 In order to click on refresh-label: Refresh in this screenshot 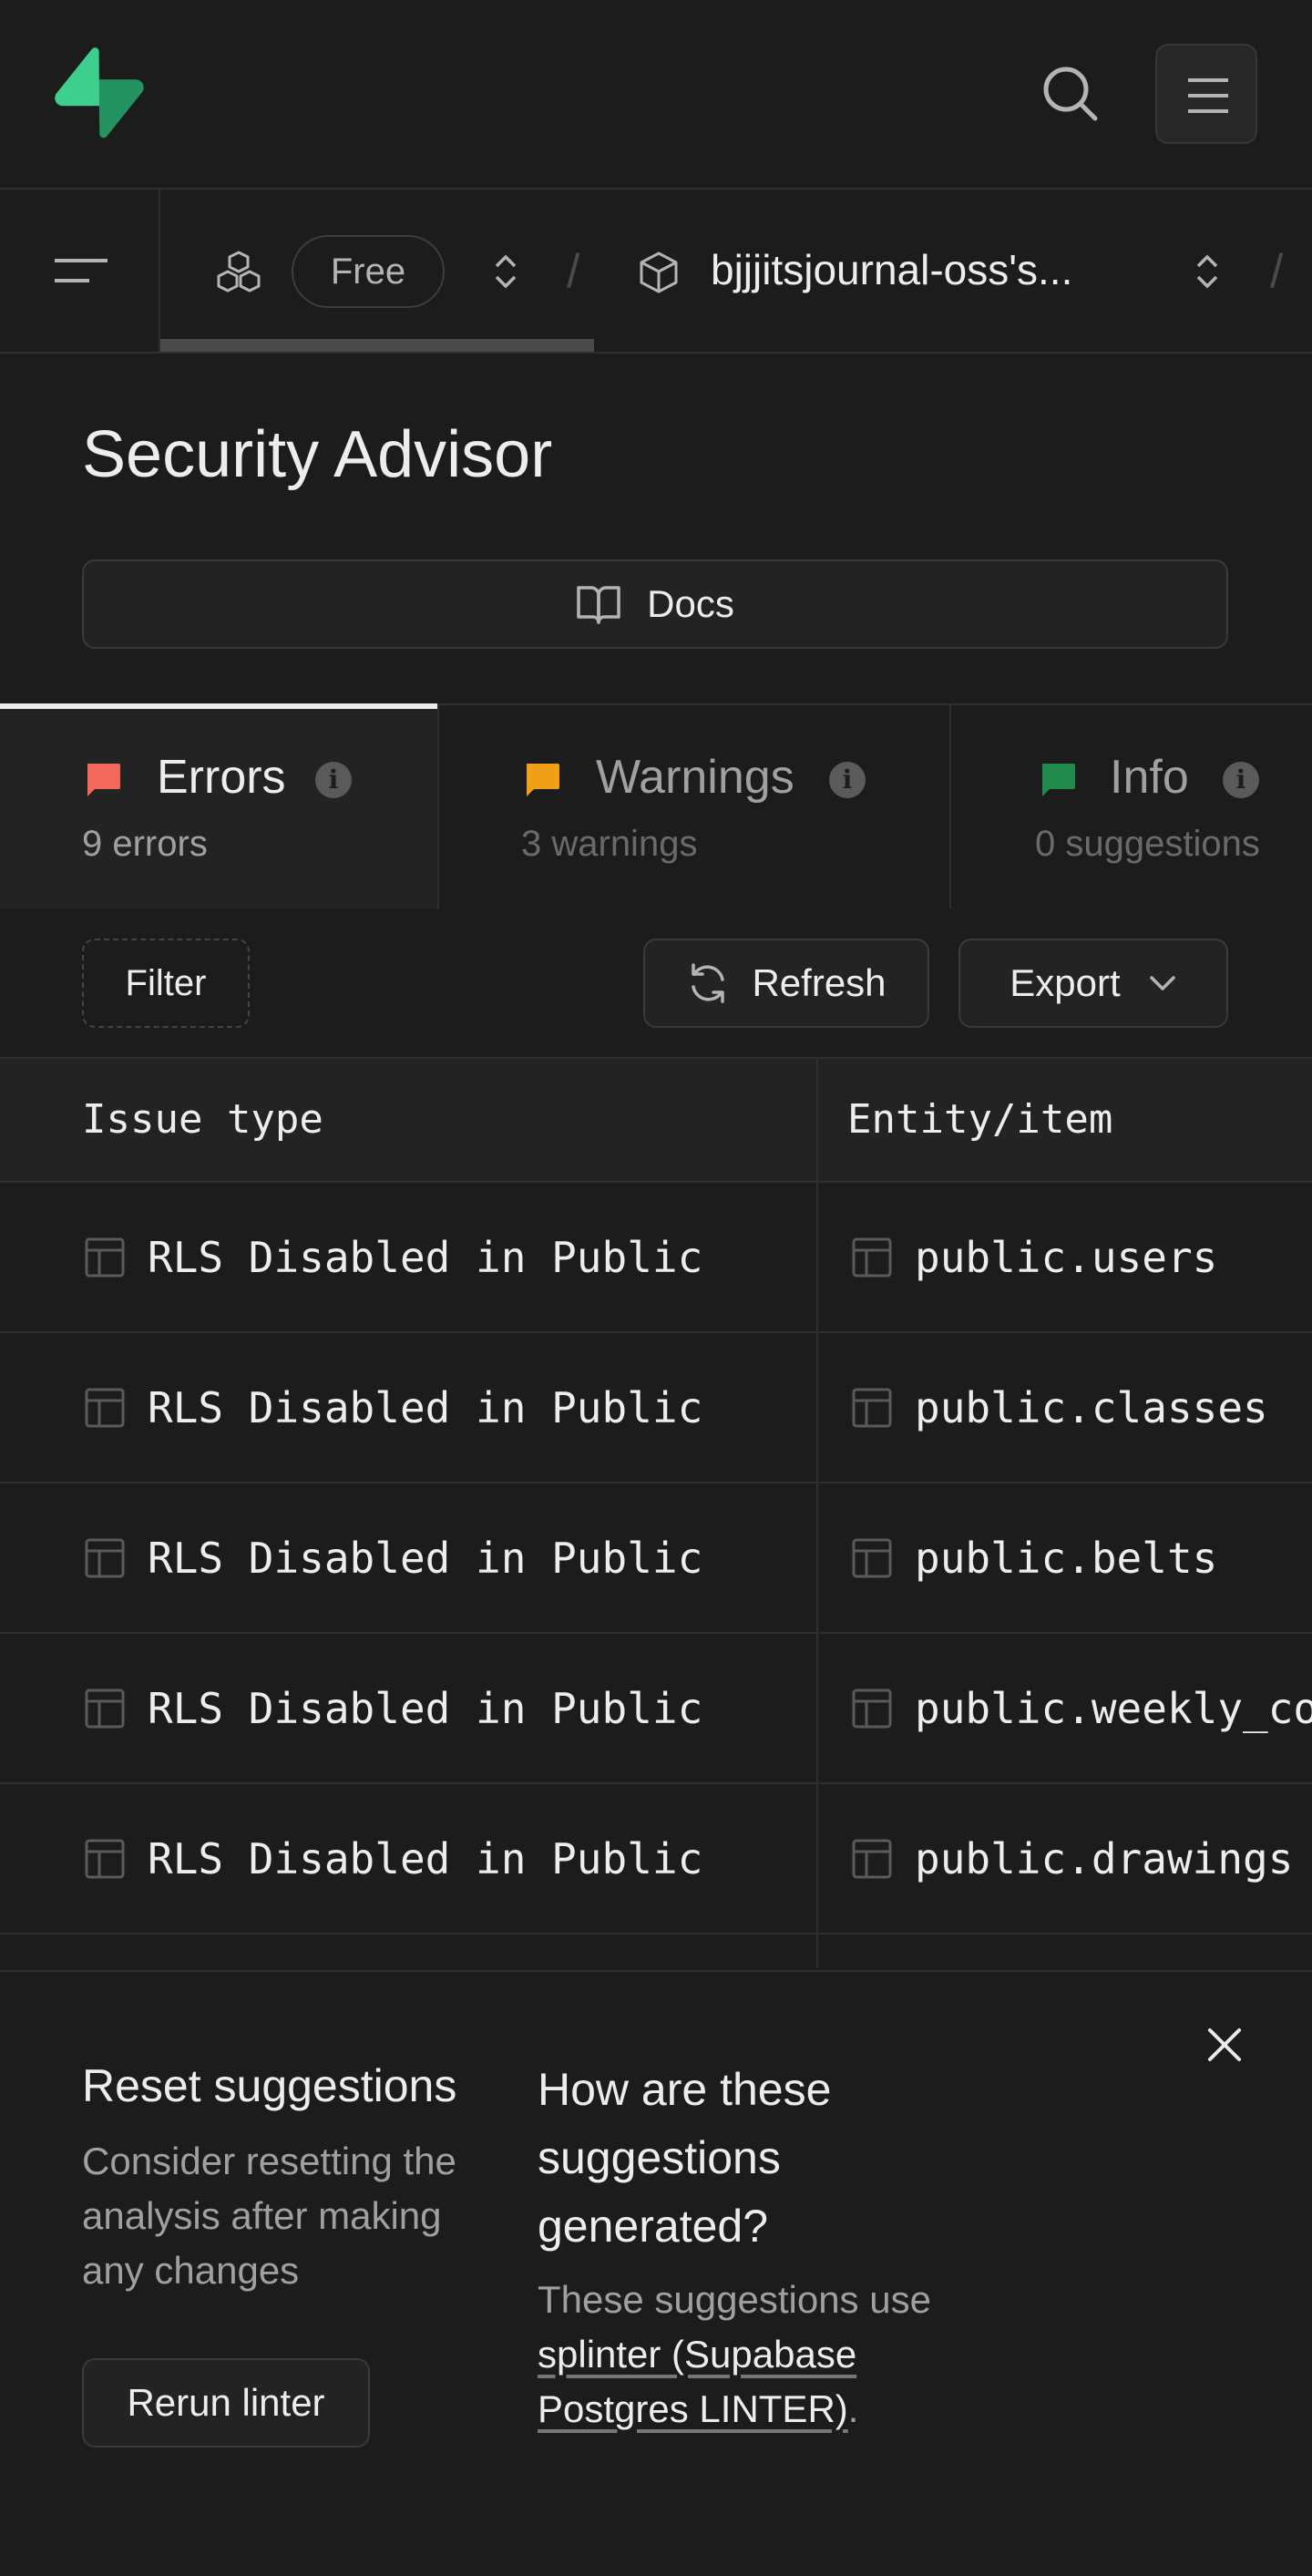, I will do `click(819, 983)`.